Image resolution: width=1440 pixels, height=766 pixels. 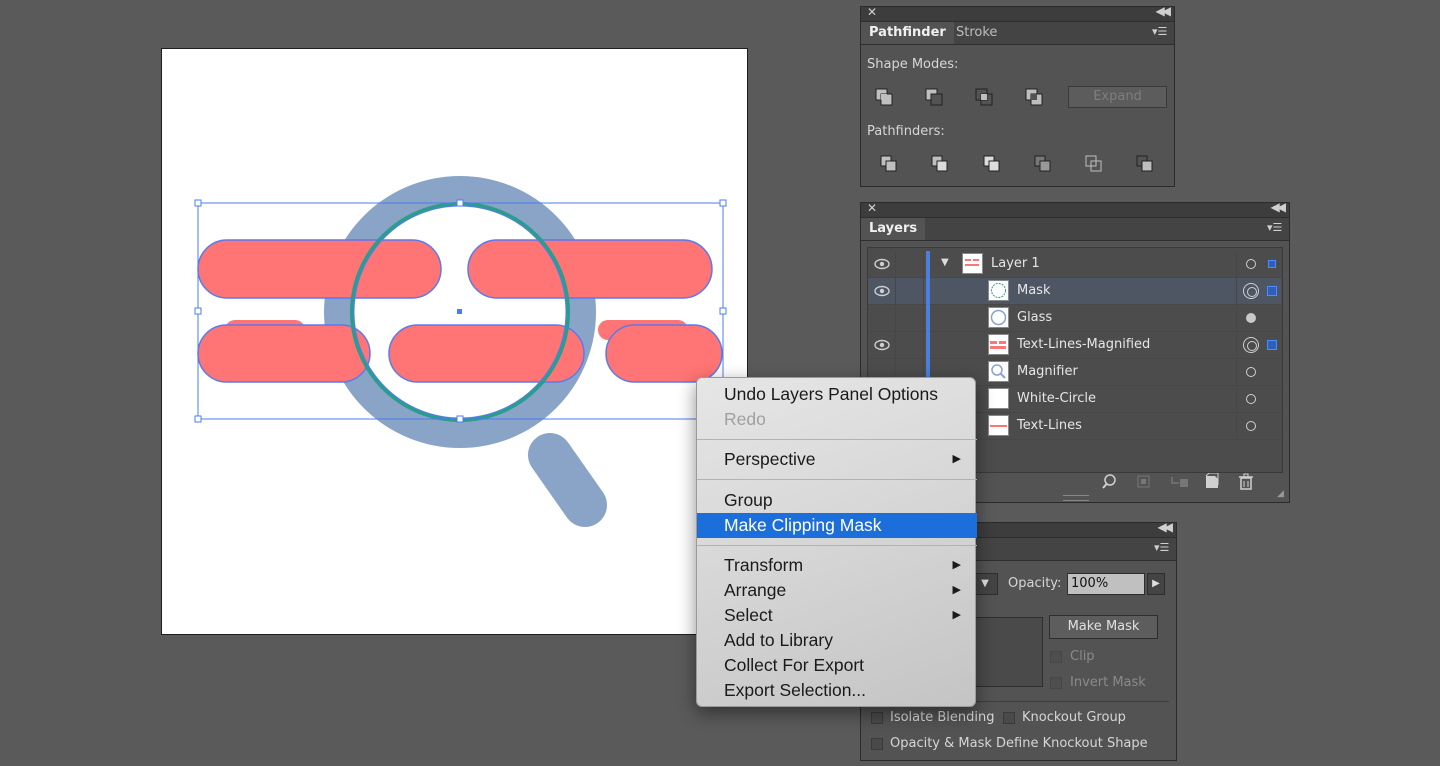 What do you see at coordinates (877, 718) in the screenshot?
I see `isolate-blending-checkbox` at bounding box center [877, 718].